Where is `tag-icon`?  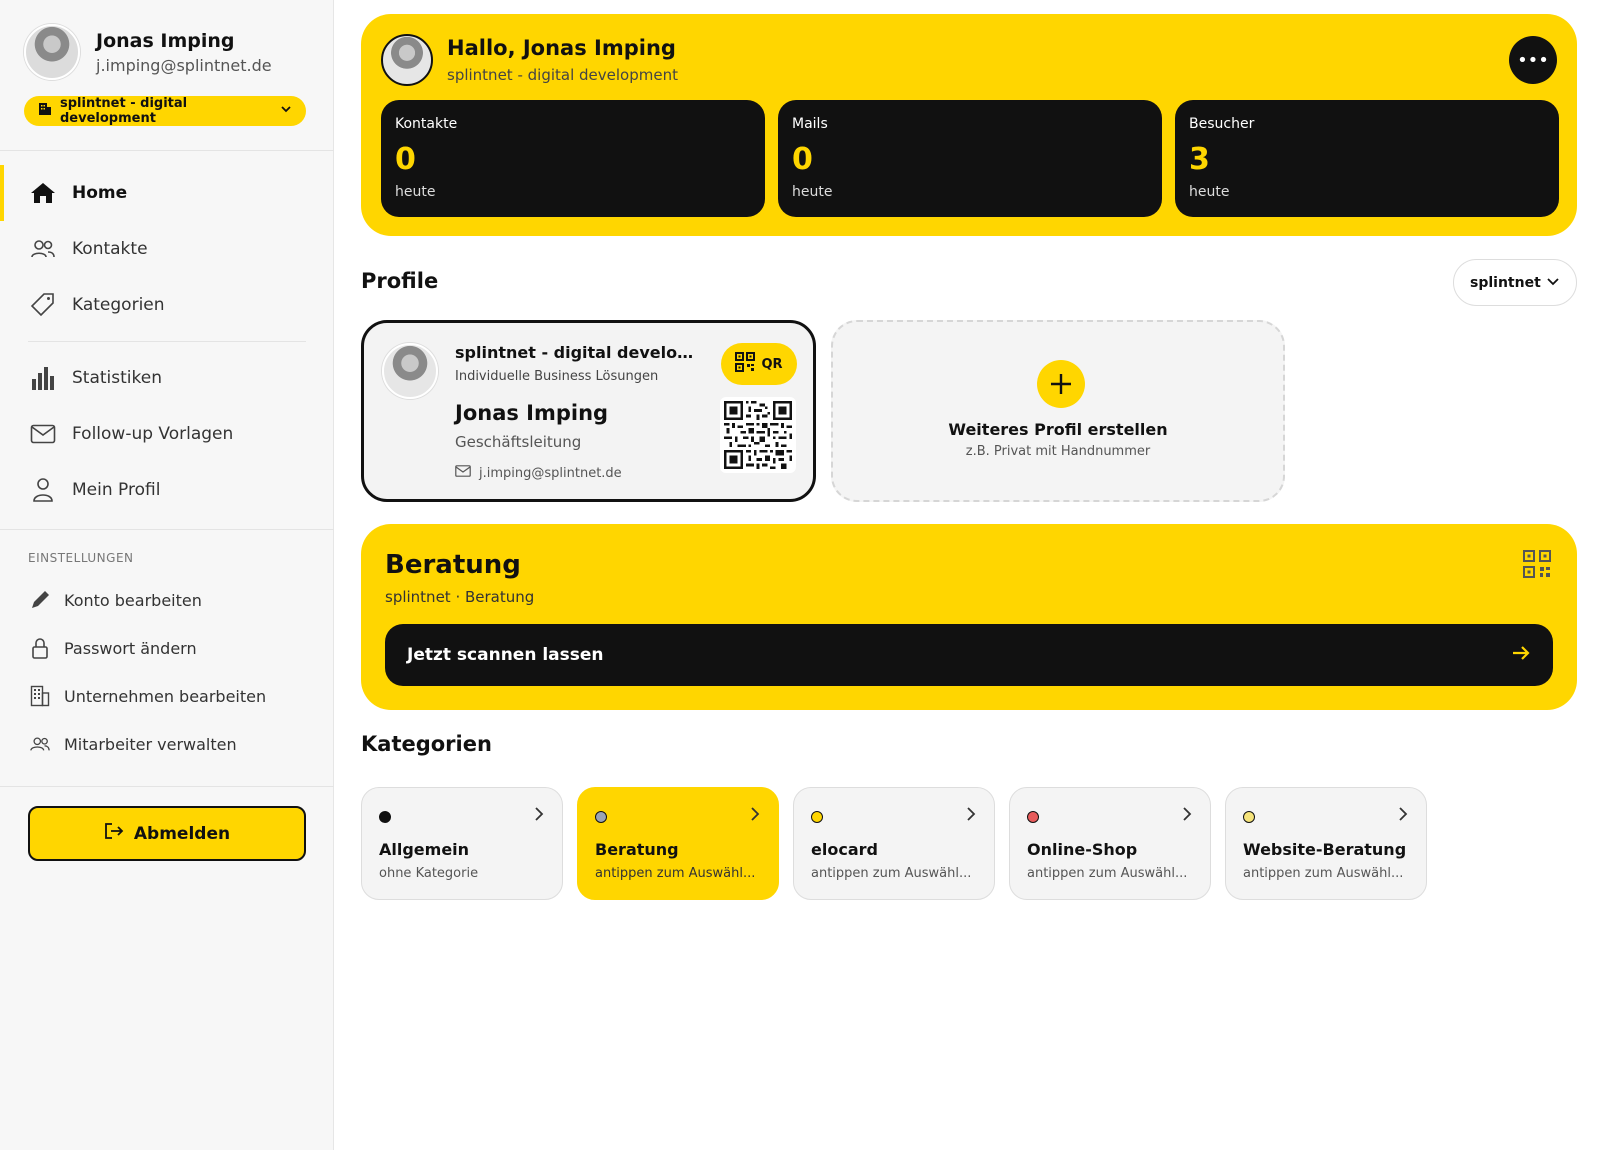
tag-icon is located at coordinates (43, 305).